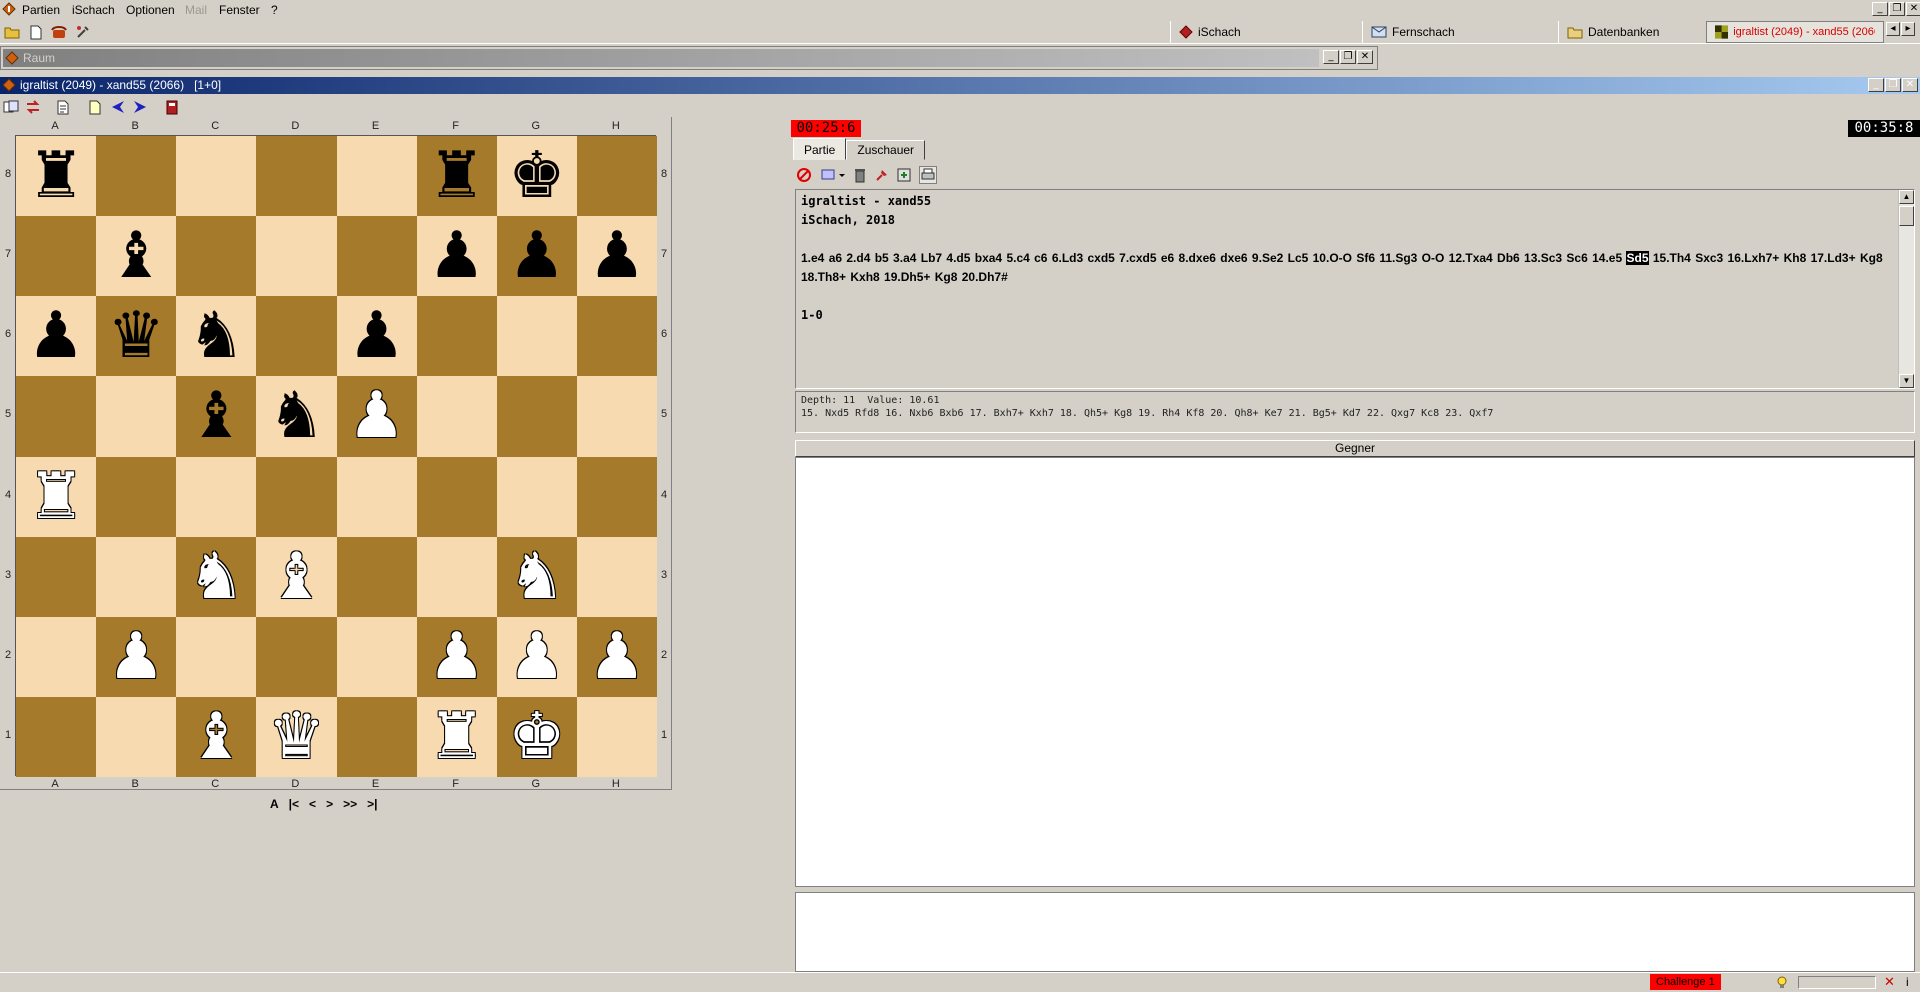 The width and height of the screenshot is (1920, 992). I want to click on info-icon: i, so click(1907, 982).